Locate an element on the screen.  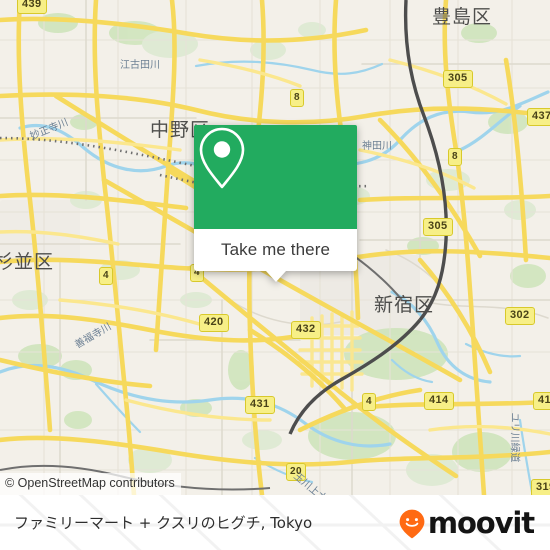
moovit-pin-icon is located at coordinates (412, 523).